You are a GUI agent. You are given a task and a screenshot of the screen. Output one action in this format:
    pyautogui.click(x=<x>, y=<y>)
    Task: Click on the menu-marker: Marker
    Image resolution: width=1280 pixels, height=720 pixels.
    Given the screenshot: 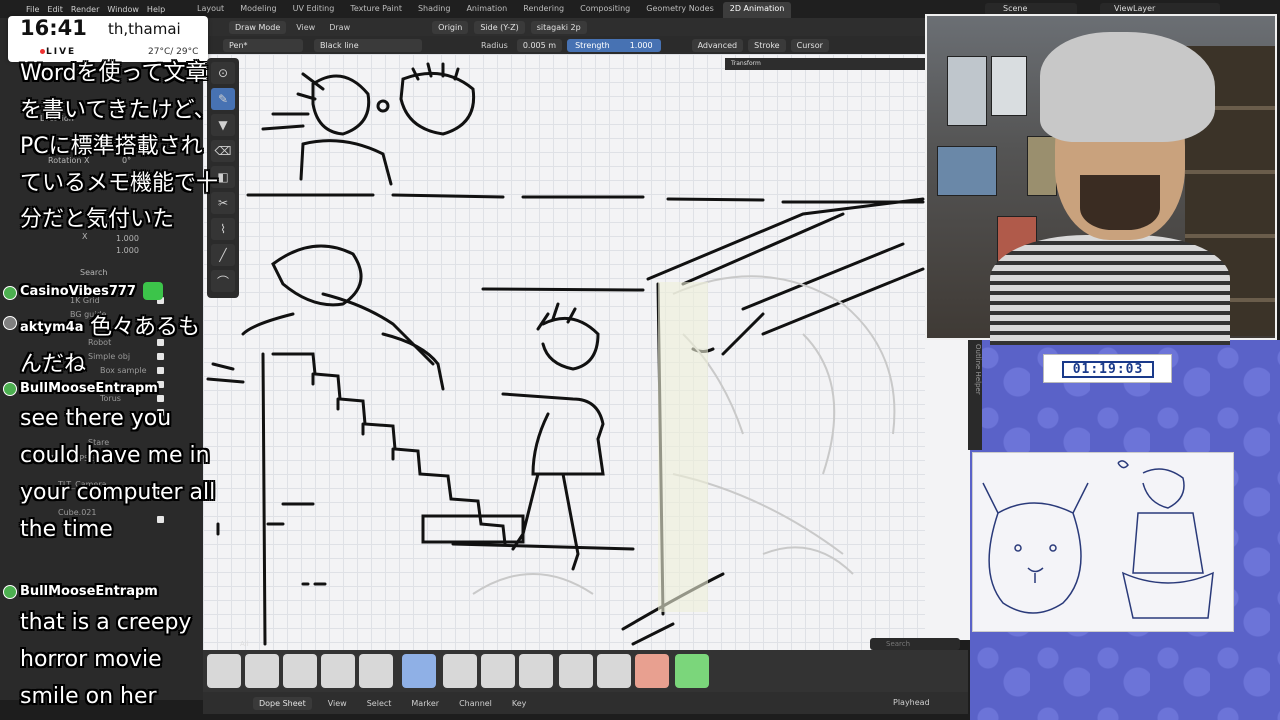 What is the action you would take?
    pyautogui.click(x=425, y=703)
    